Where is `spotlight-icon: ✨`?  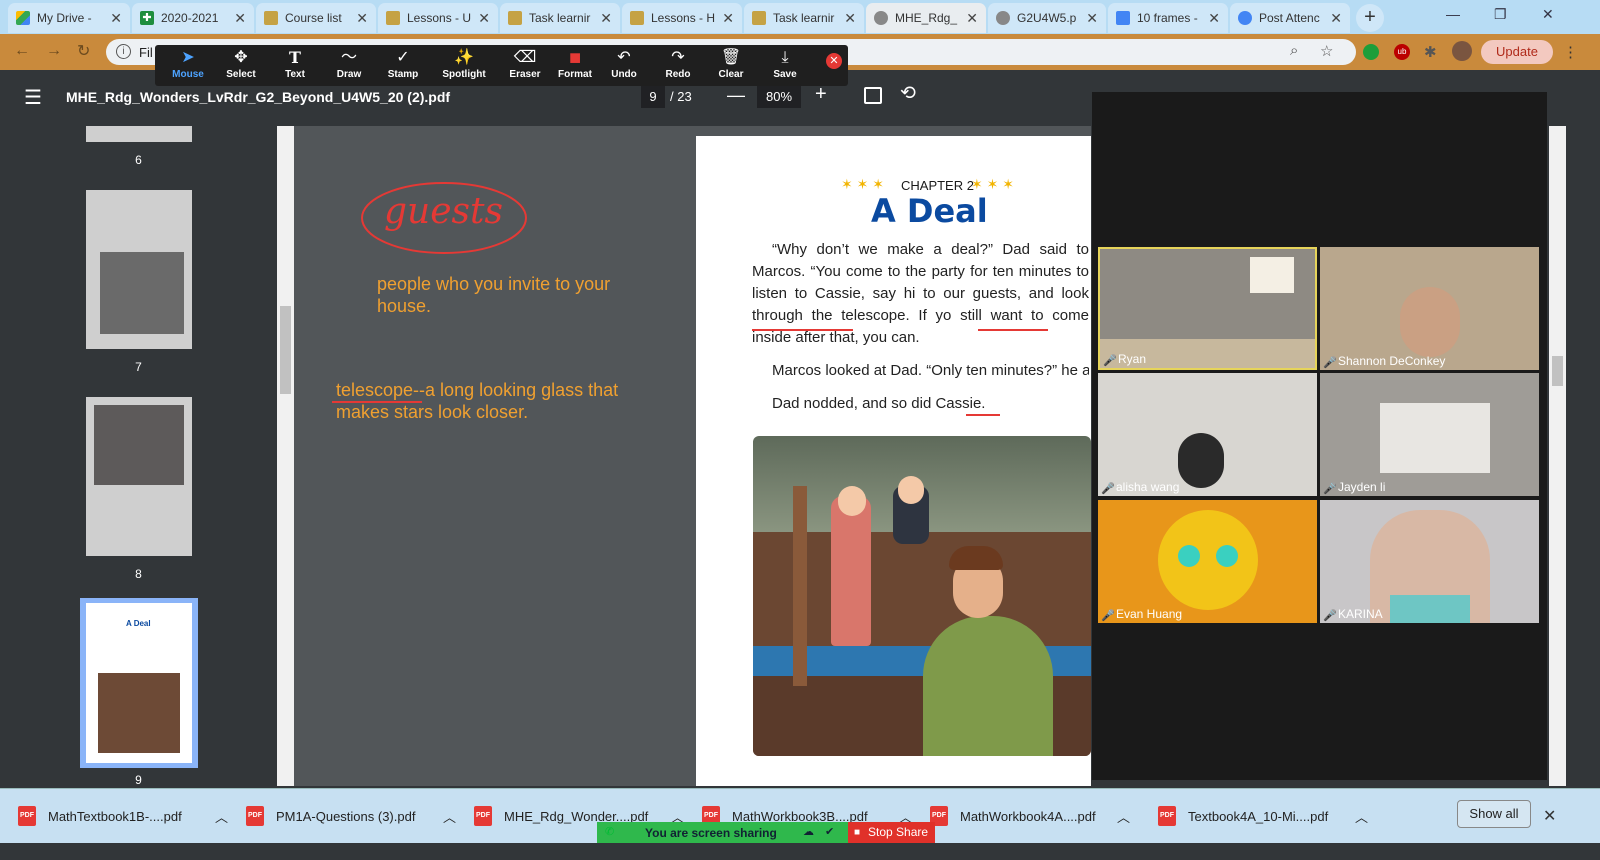
spotlight-icon: ✨ is located at coordinates (464, 57).